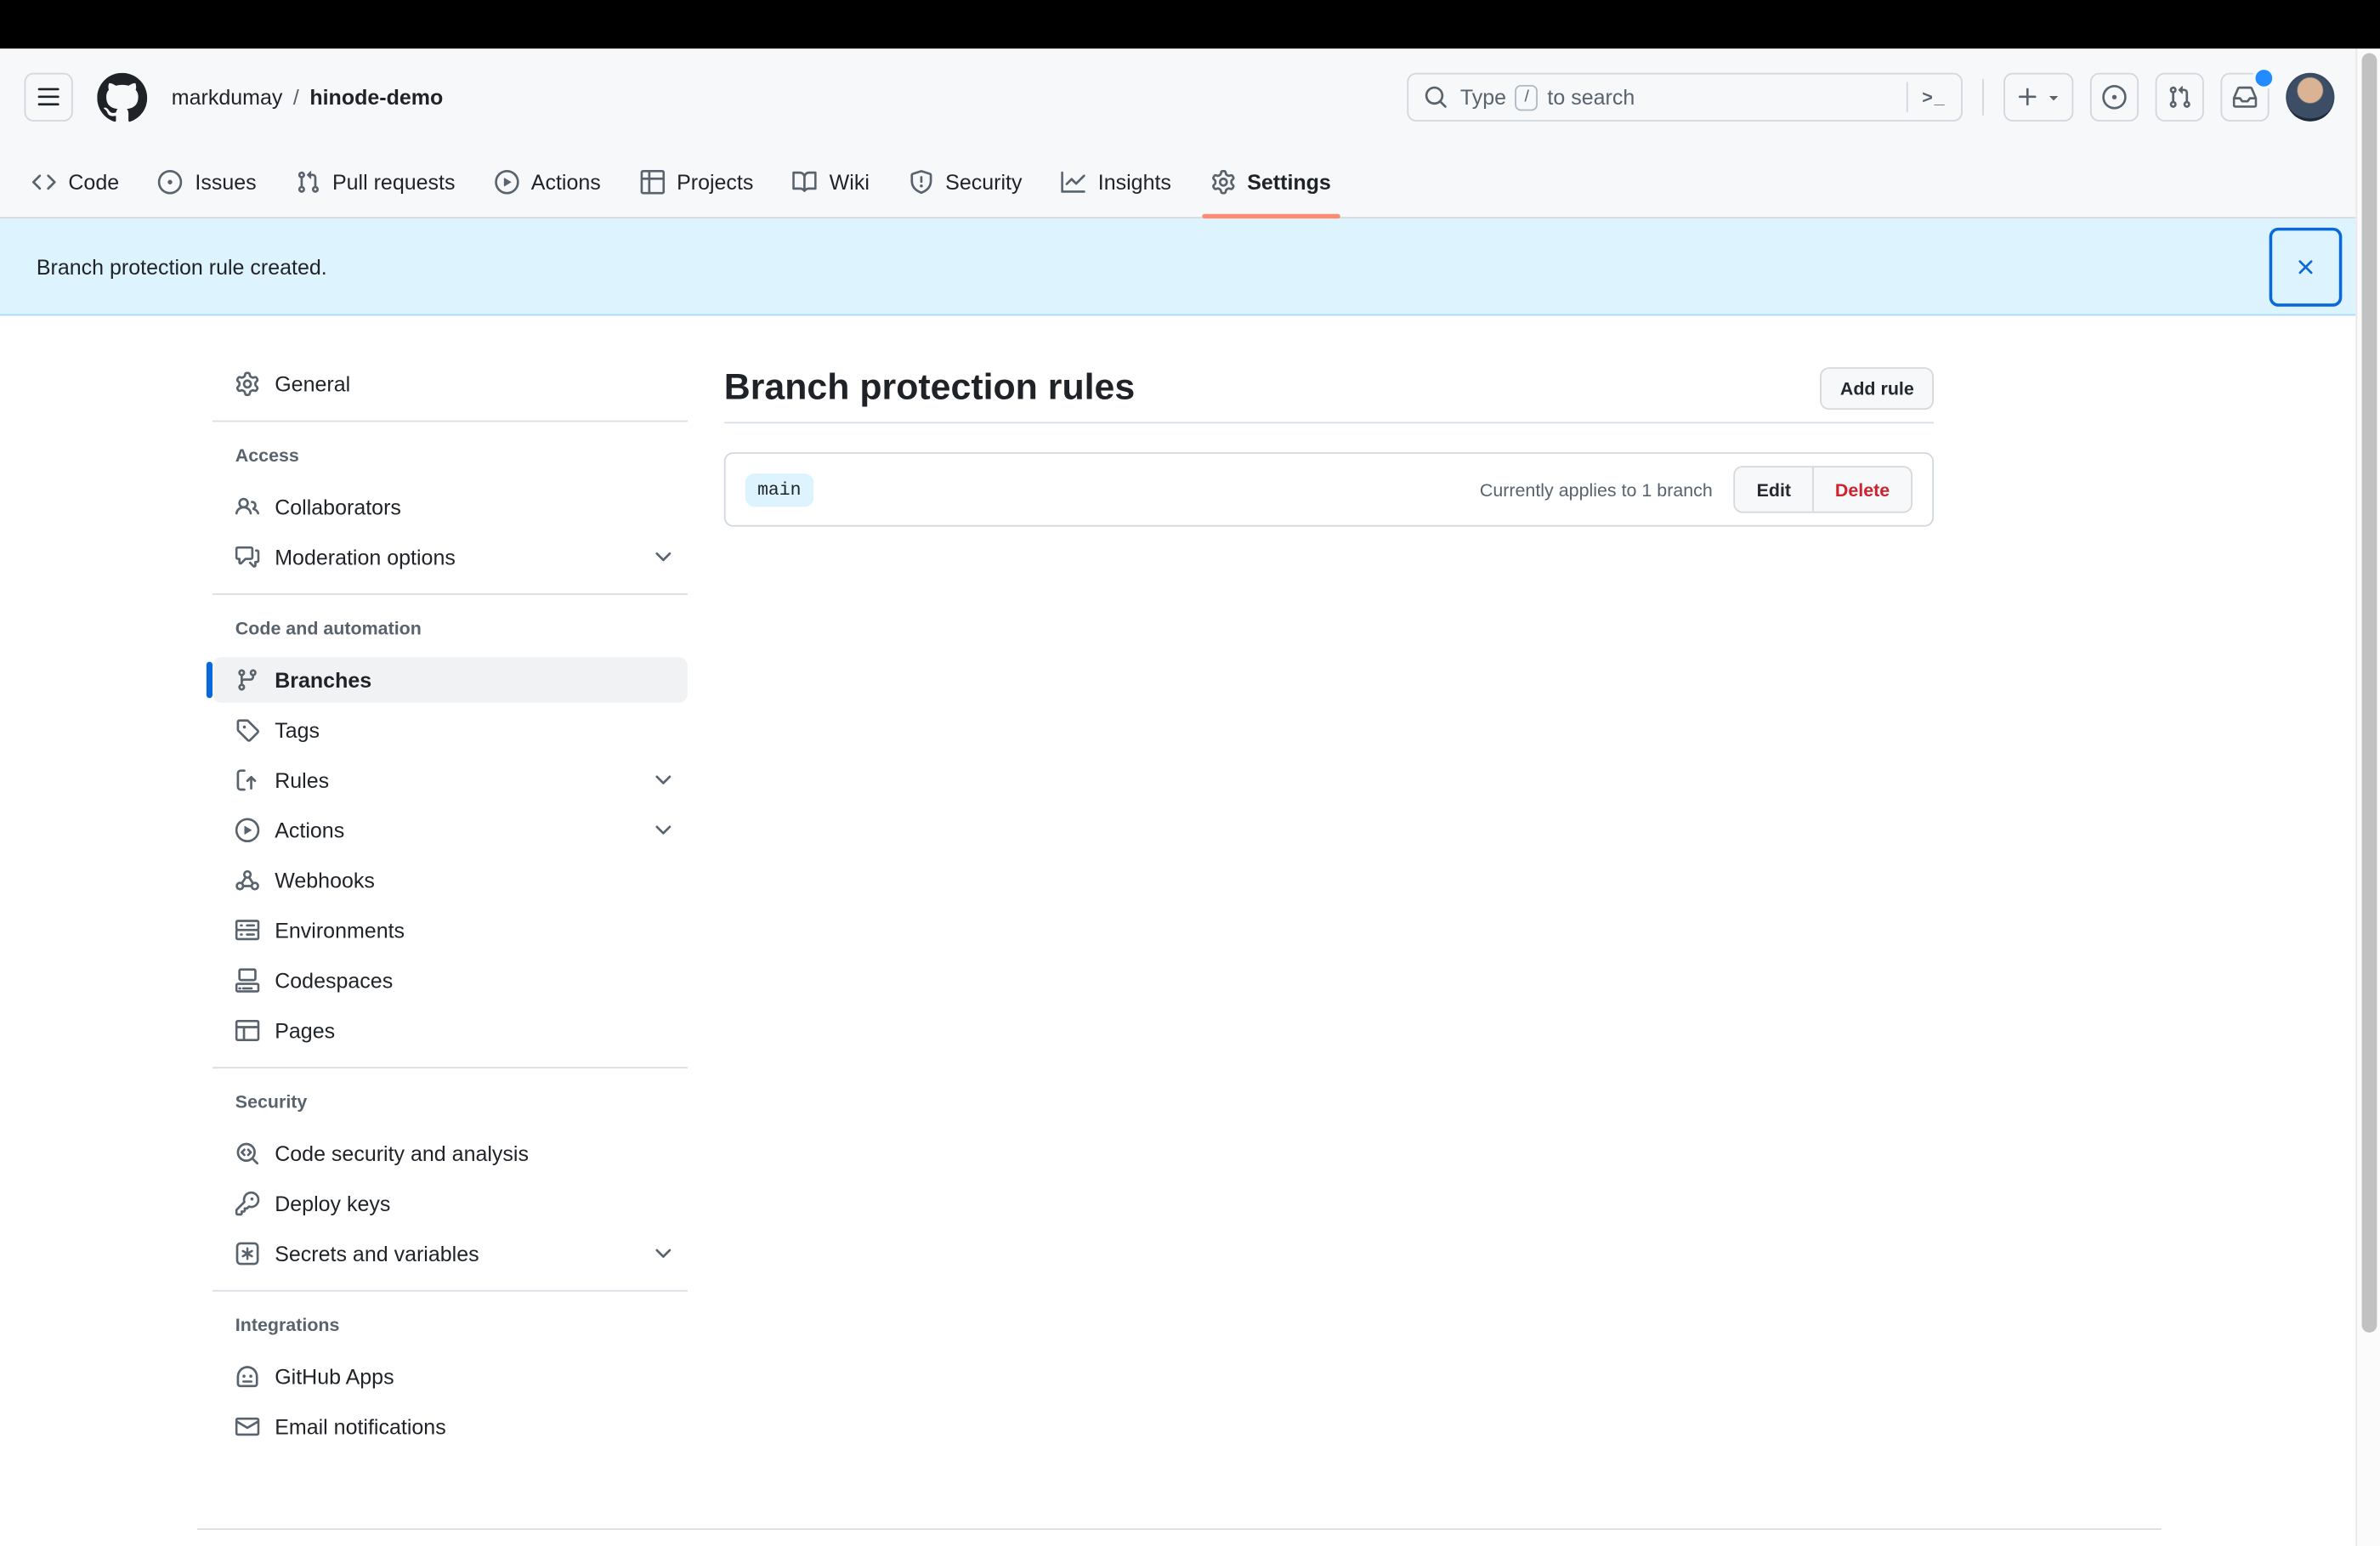  I want to click on book-icon, so click(805, 181).